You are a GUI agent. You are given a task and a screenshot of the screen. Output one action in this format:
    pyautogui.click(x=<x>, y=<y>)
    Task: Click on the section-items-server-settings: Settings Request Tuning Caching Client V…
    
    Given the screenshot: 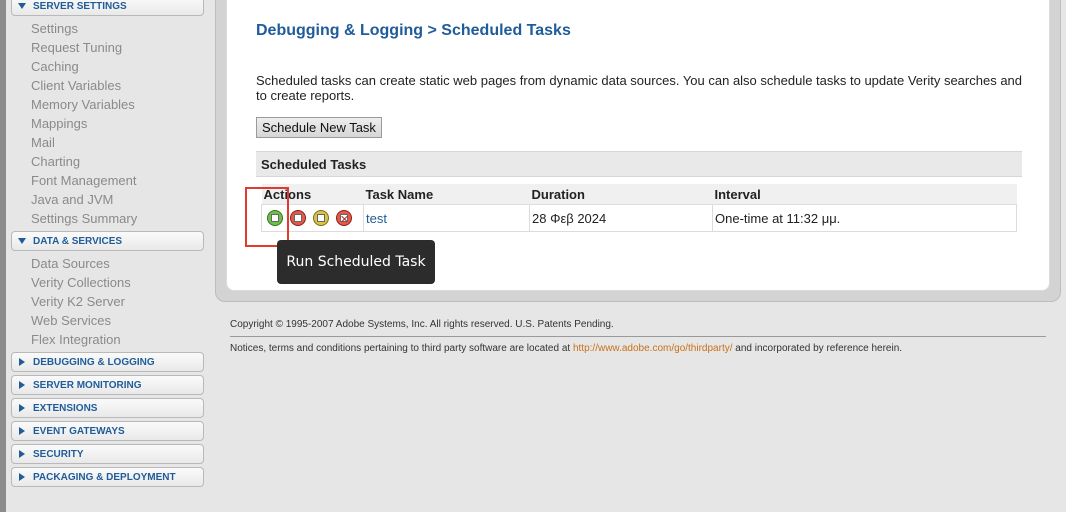 What is the action you would take?
    pyautogui.click(x=107, y=123)
    